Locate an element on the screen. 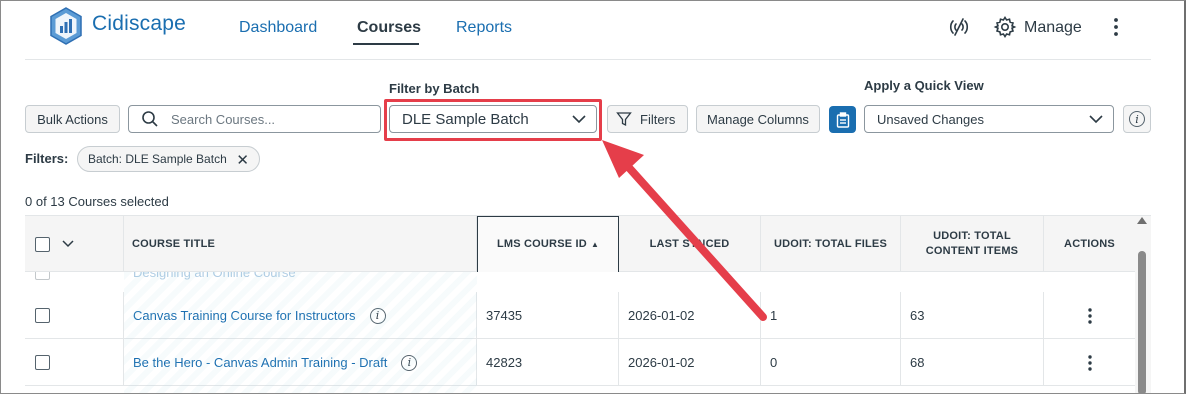 The width and height of the screenshot is (1186, 394). table-row: Designing an Online Course is located at coordinates (580, 277).